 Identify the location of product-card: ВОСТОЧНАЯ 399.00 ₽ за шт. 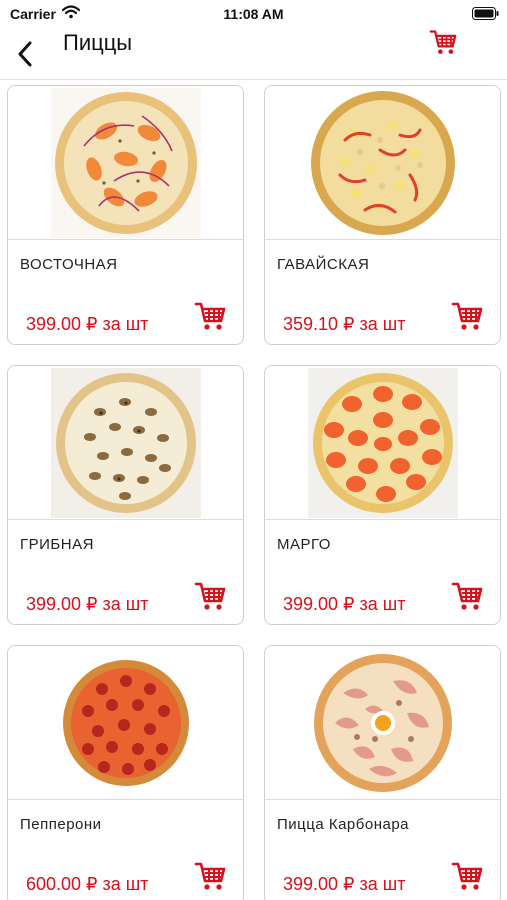
(125, 215).